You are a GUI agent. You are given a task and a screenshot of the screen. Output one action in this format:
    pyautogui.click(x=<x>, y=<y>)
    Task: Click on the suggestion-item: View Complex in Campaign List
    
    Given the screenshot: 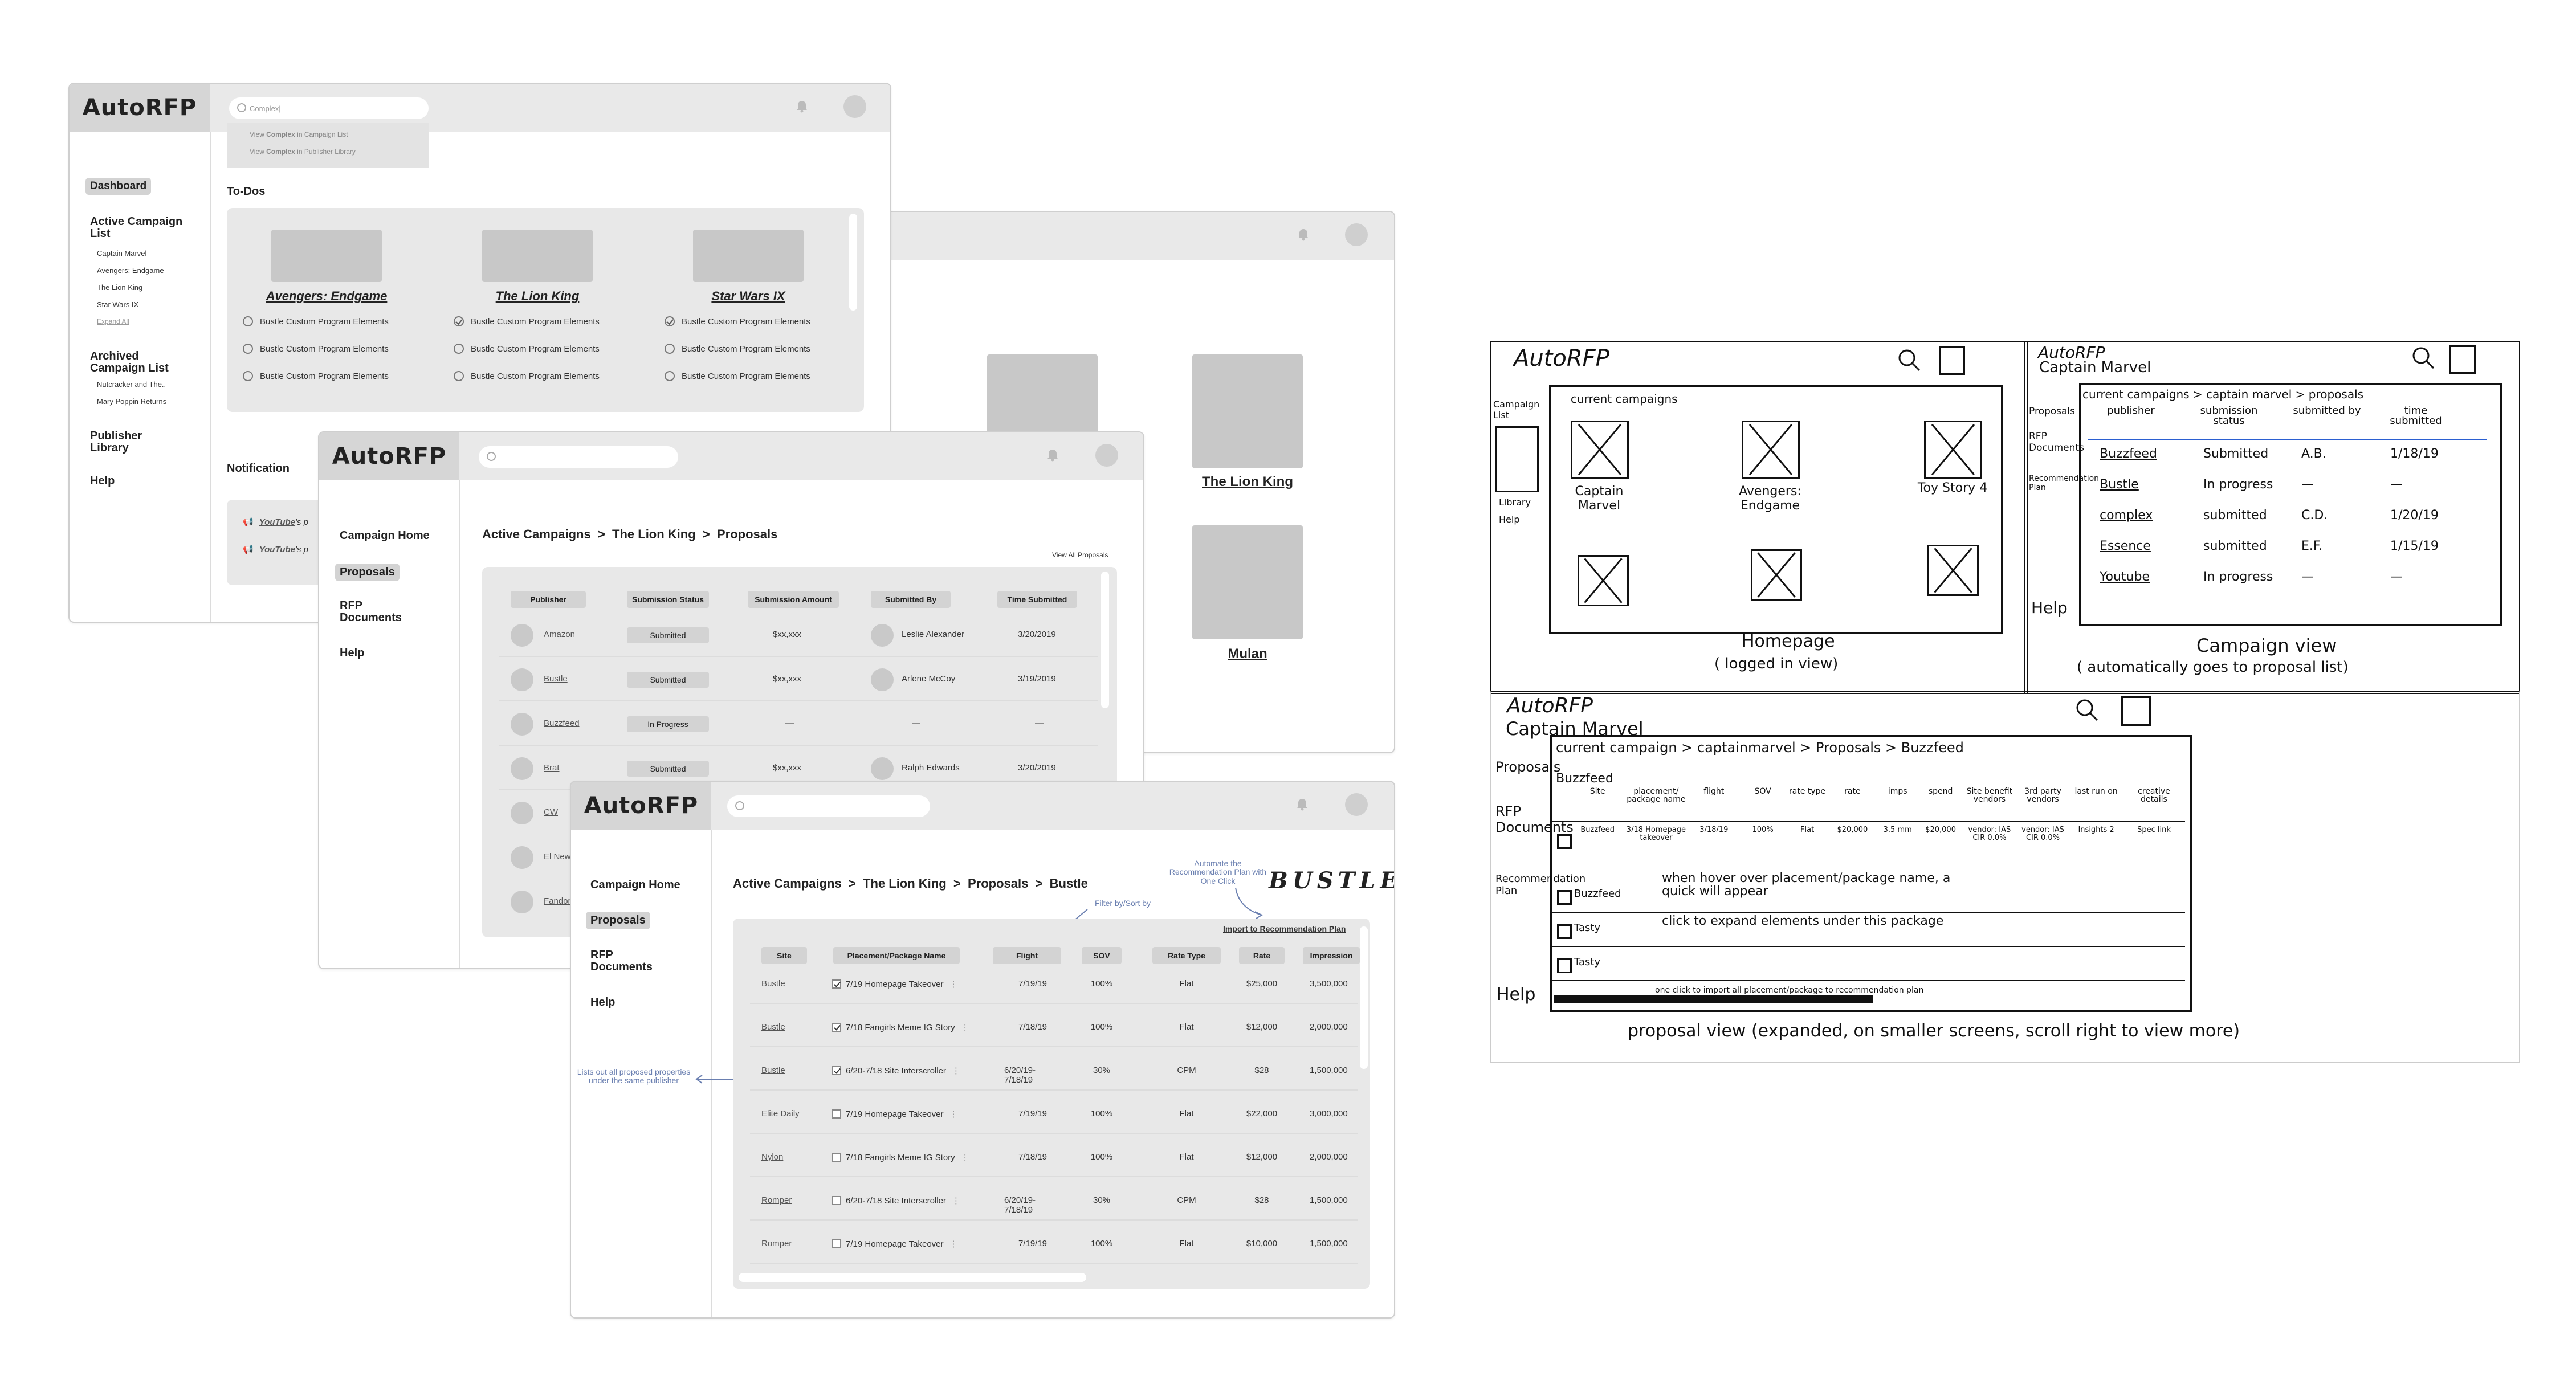 What is the action you would take?
    pyautogui.click(x=299, y=134)
    